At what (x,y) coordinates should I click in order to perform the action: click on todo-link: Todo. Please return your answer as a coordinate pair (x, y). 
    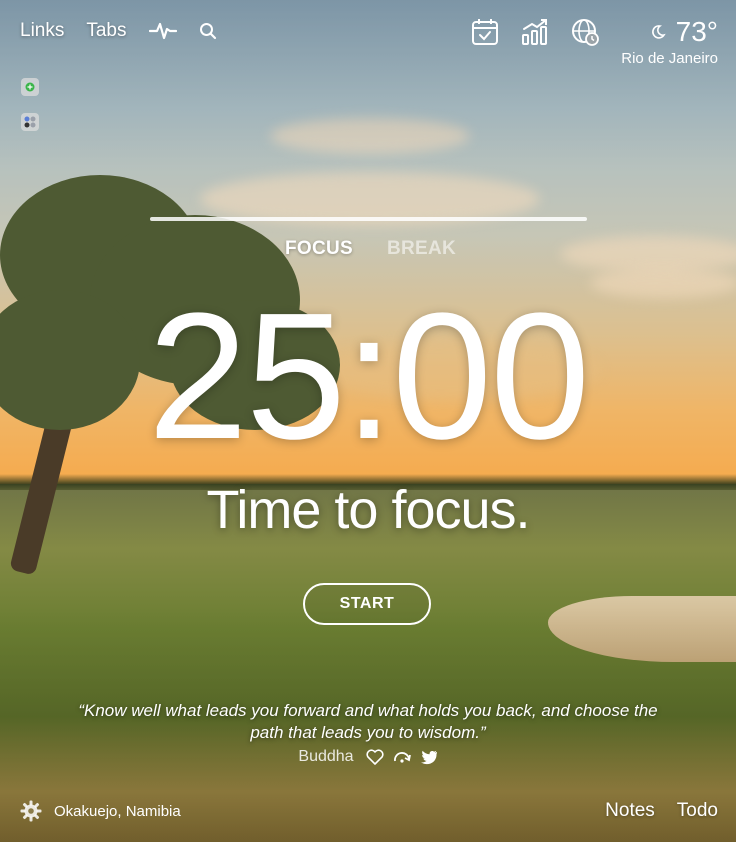
    Looking at the image, I should click on (697, 811).